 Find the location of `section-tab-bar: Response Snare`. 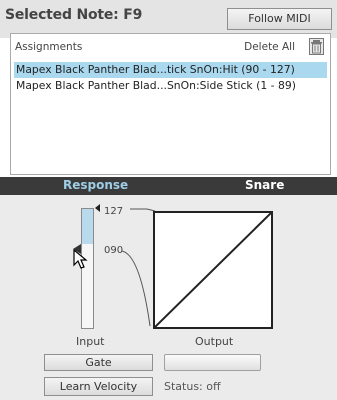

section-tab-bar: Response Snare is located at coordinates (168, 186).